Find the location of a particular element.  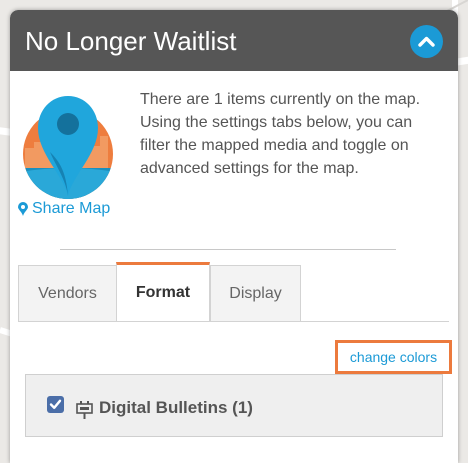

digital-bulletins-checkbox is located at coordinates (55, 404).